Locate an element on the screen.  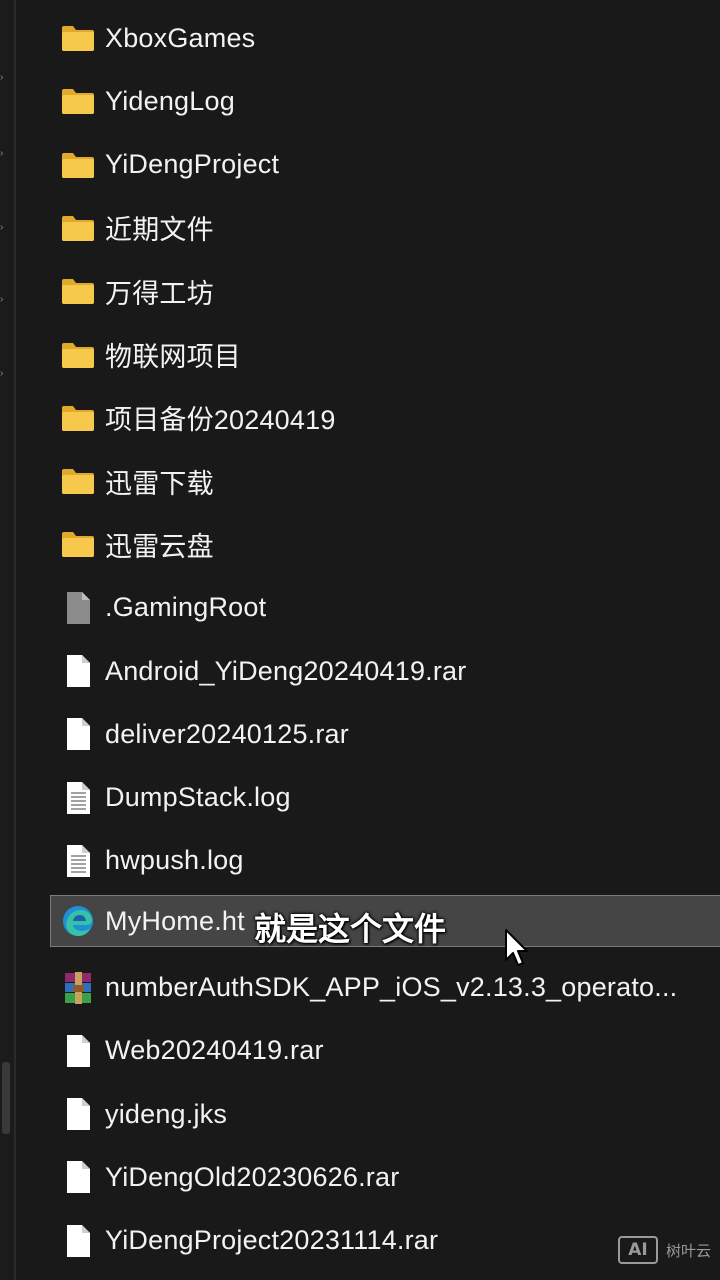
edge-browser-icon is located at coordinates (78, 921).